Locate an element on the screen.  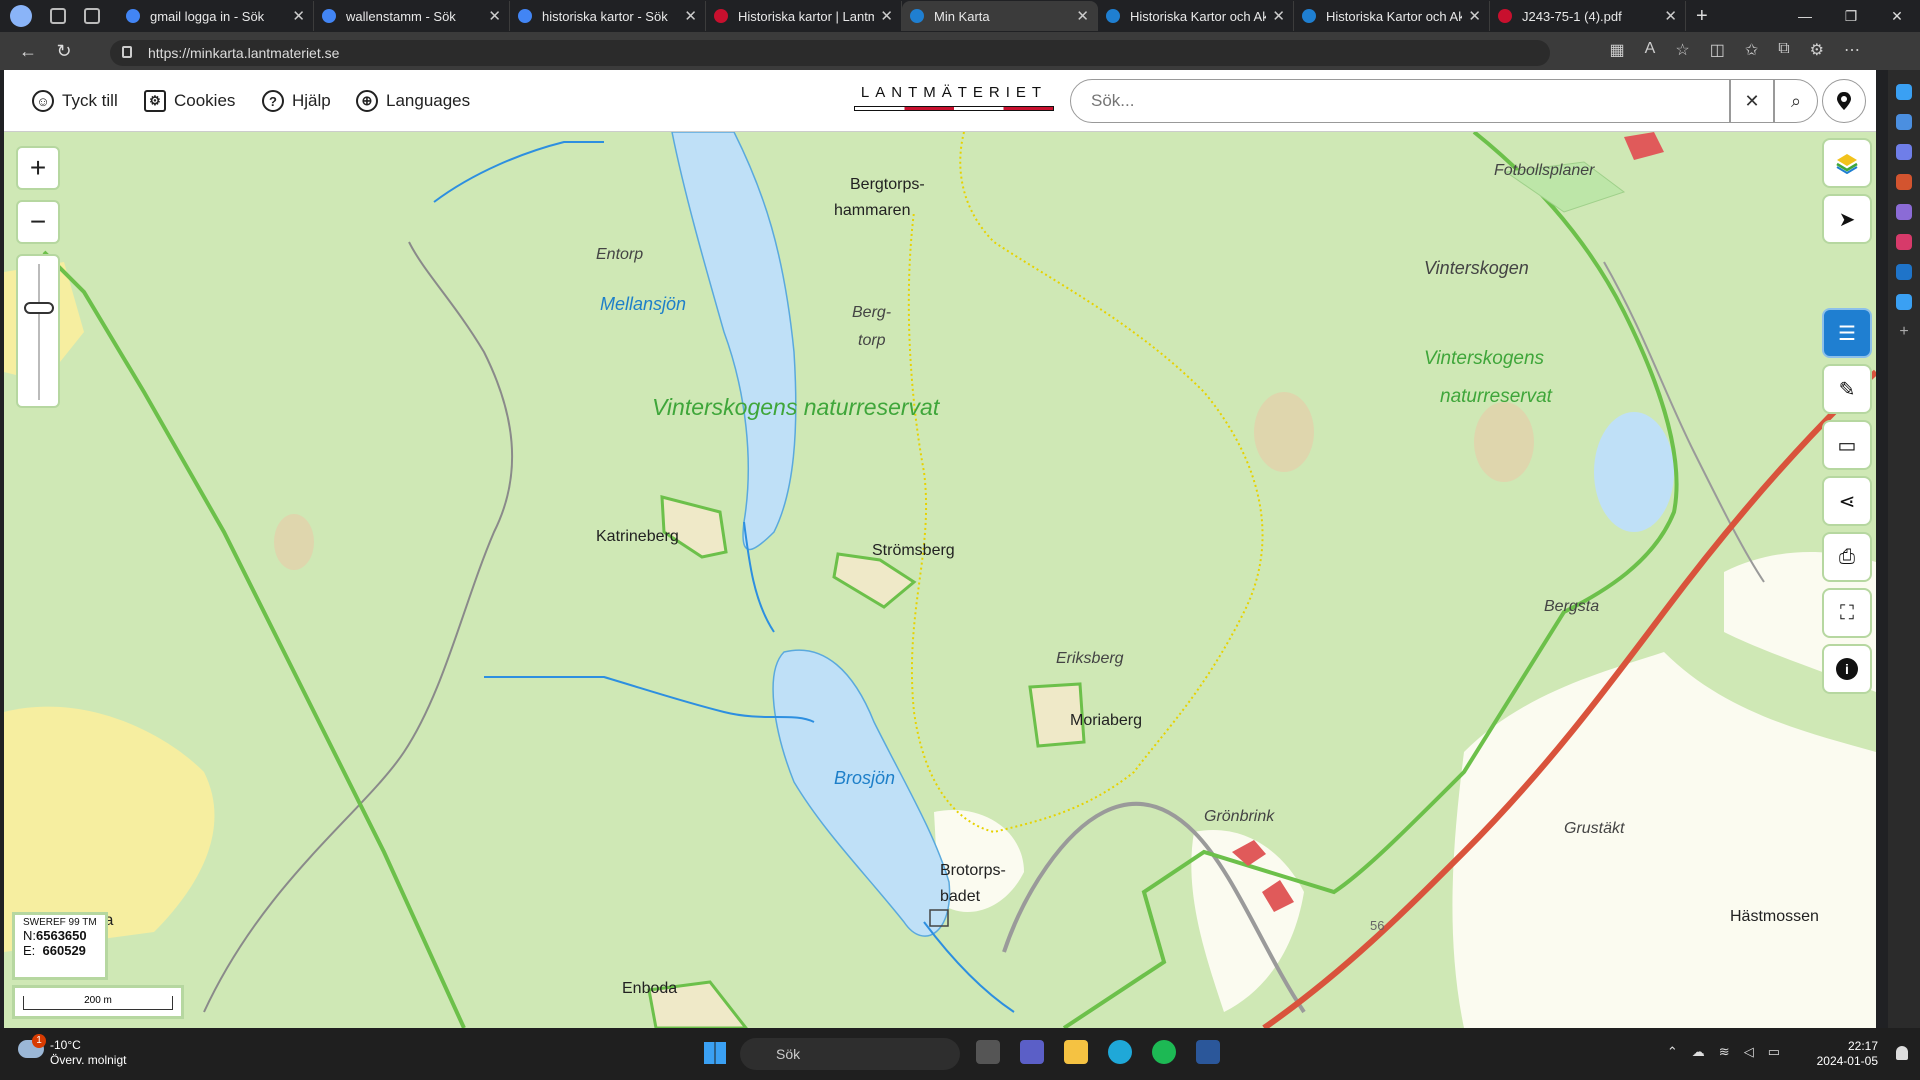
browser-tab: Historiska kartor | Lantmä ✕ is located at coordinates (804, 16).